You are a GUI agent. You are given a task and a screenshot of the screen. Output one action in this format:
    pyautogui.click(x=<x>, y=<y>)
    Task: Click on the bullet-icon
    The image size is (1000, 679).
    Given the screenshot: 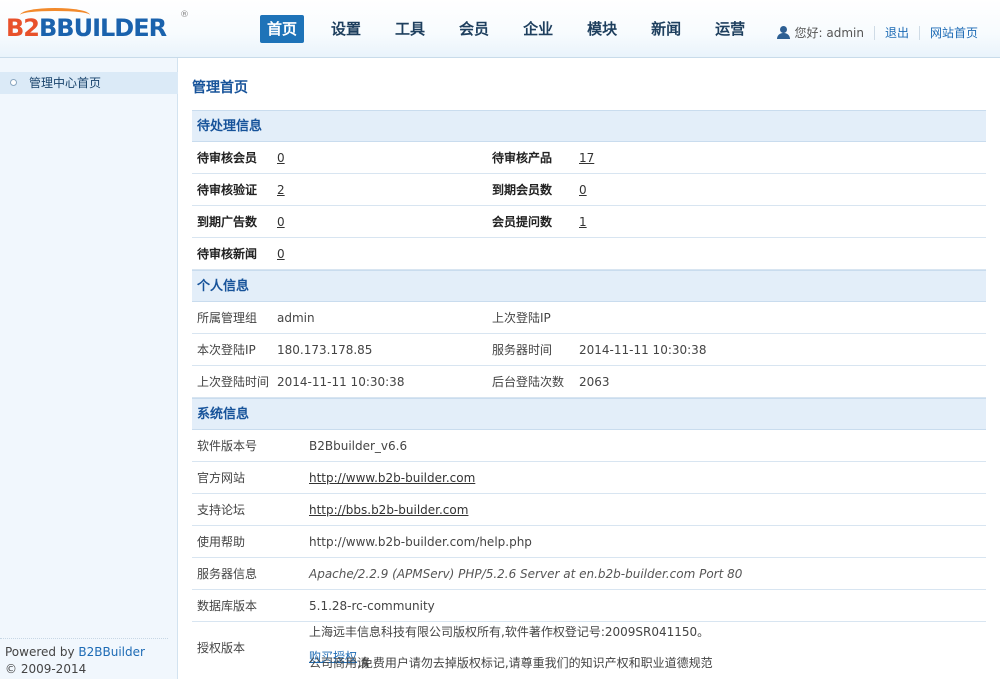 What is the action you would take?
    pyautogui.click(x=13, y=82)
    